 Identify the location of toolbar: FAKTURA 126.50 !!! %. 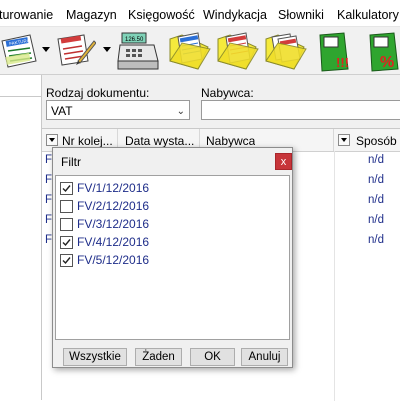
(200, 51).